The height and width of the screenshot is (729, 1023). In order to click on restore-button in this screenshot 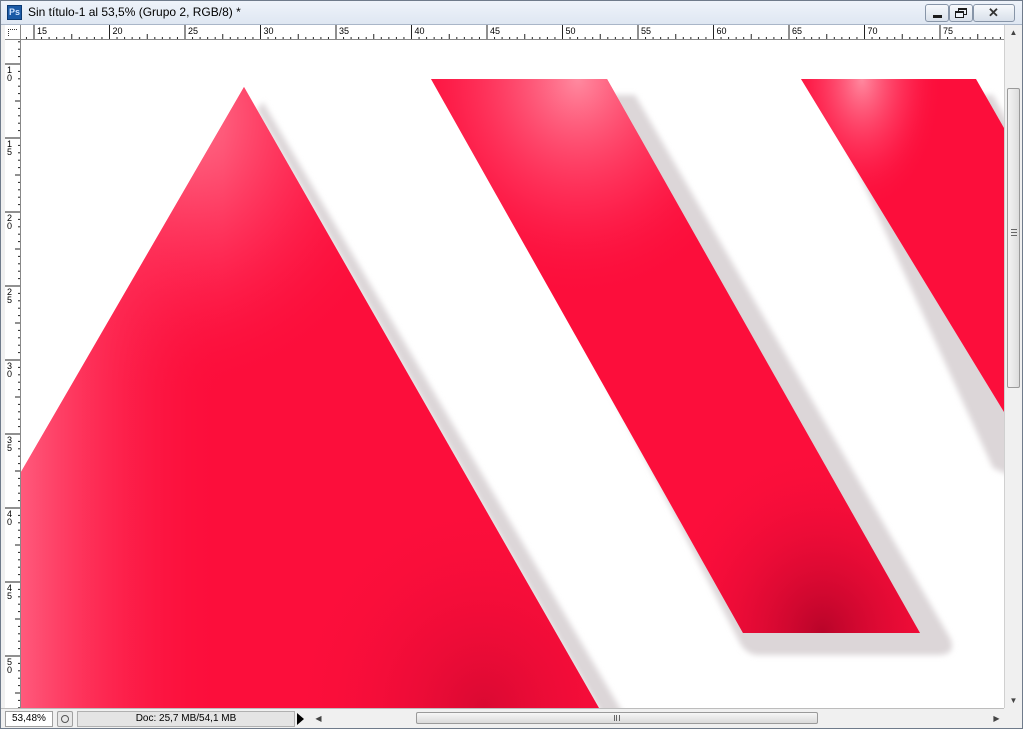, I will do `click(961, 13)`.